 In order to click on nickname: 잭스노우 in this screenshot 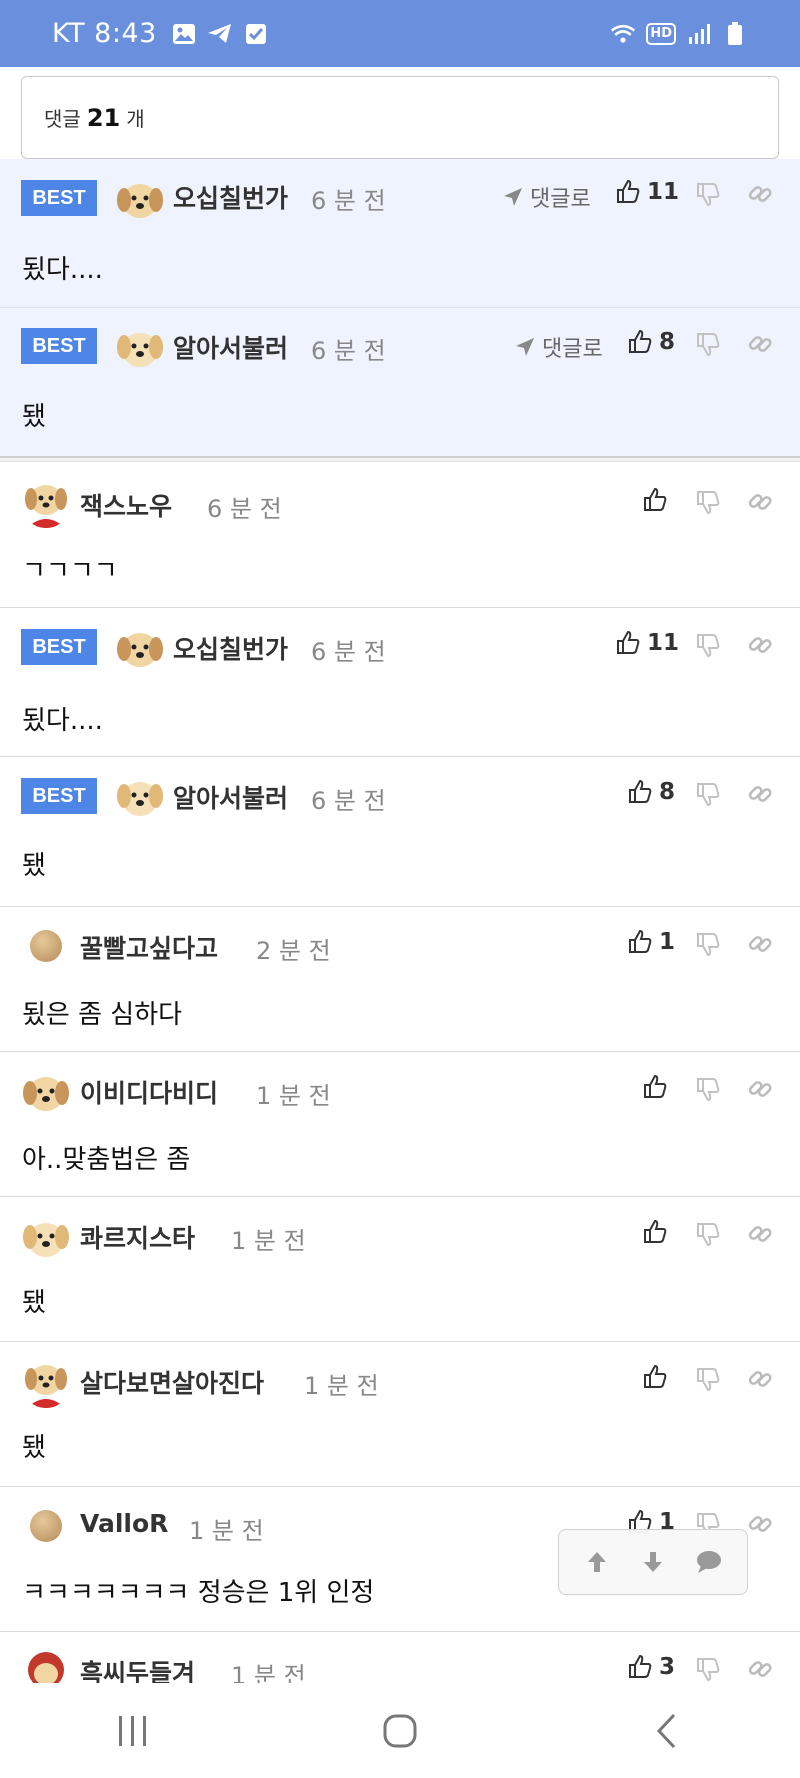, I will do `click(126, 505)`.